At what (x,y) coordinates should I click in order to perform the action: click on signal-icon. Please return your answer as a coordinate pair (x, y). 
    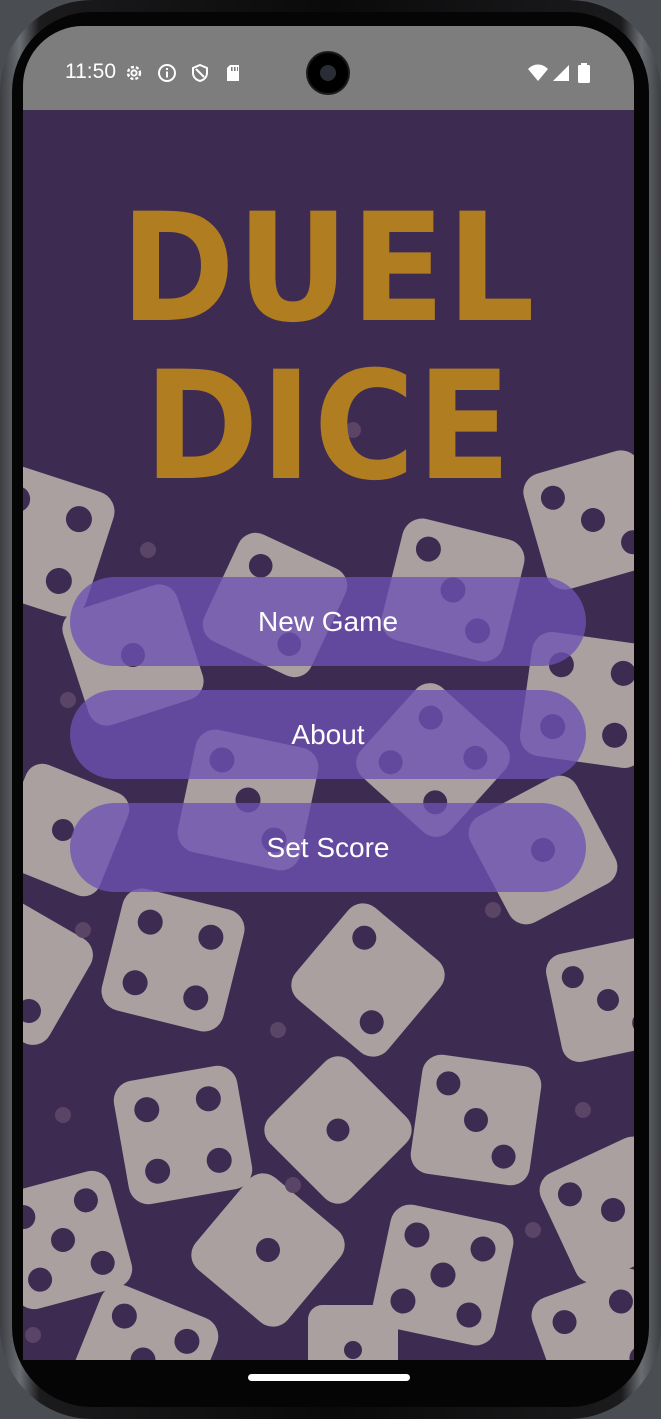
    Looking at the image, I should click on (561, 73).